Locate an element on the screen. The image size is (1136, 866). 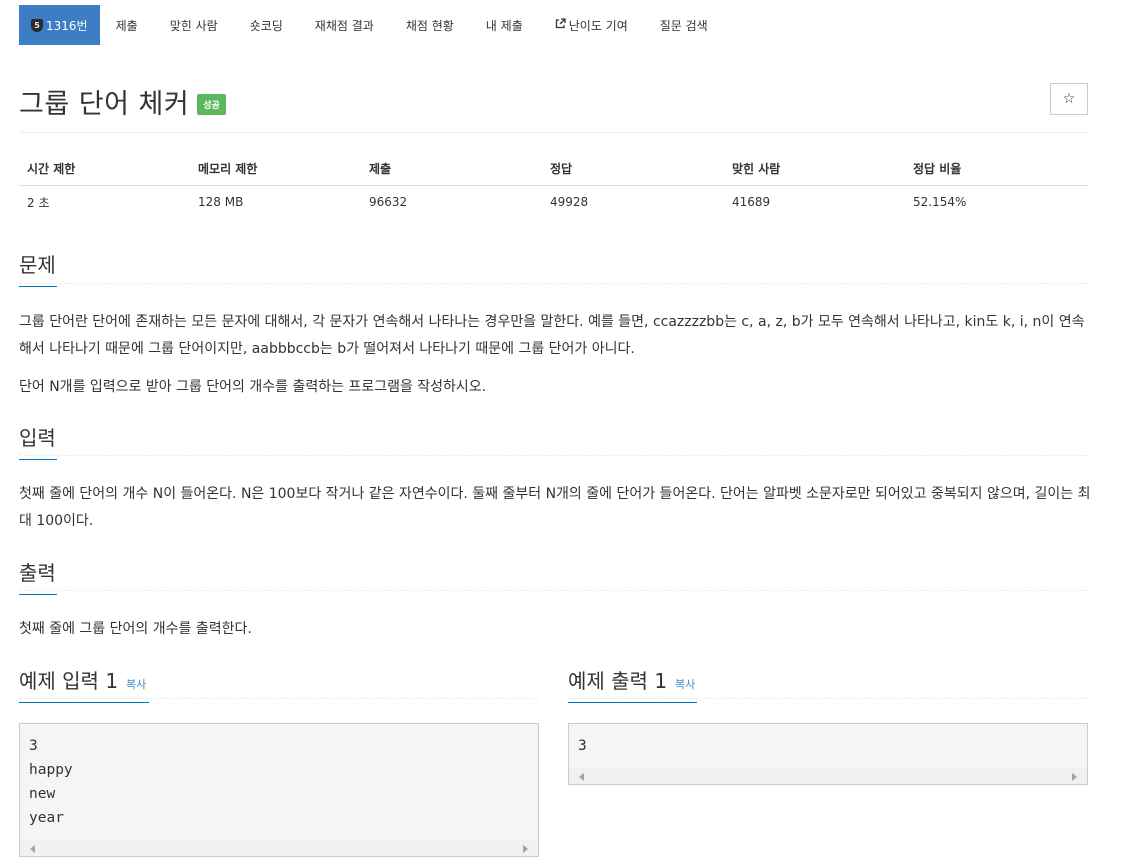
sample-input-heading-label: 예제 입력 1 is located at coordinates (69, 681).